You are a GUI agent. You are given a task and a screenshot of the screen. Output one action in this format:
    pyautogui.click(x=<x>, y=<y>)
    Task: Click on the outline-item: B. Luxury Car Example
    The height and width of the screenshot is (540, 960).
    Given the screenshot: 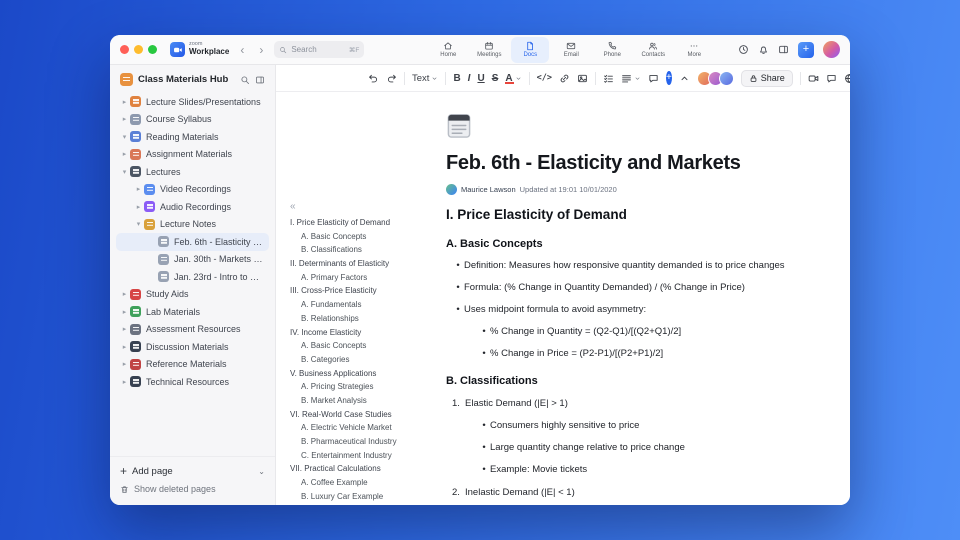 What is the action you would take?
    pyautogui.click(x=357, y=496)
    